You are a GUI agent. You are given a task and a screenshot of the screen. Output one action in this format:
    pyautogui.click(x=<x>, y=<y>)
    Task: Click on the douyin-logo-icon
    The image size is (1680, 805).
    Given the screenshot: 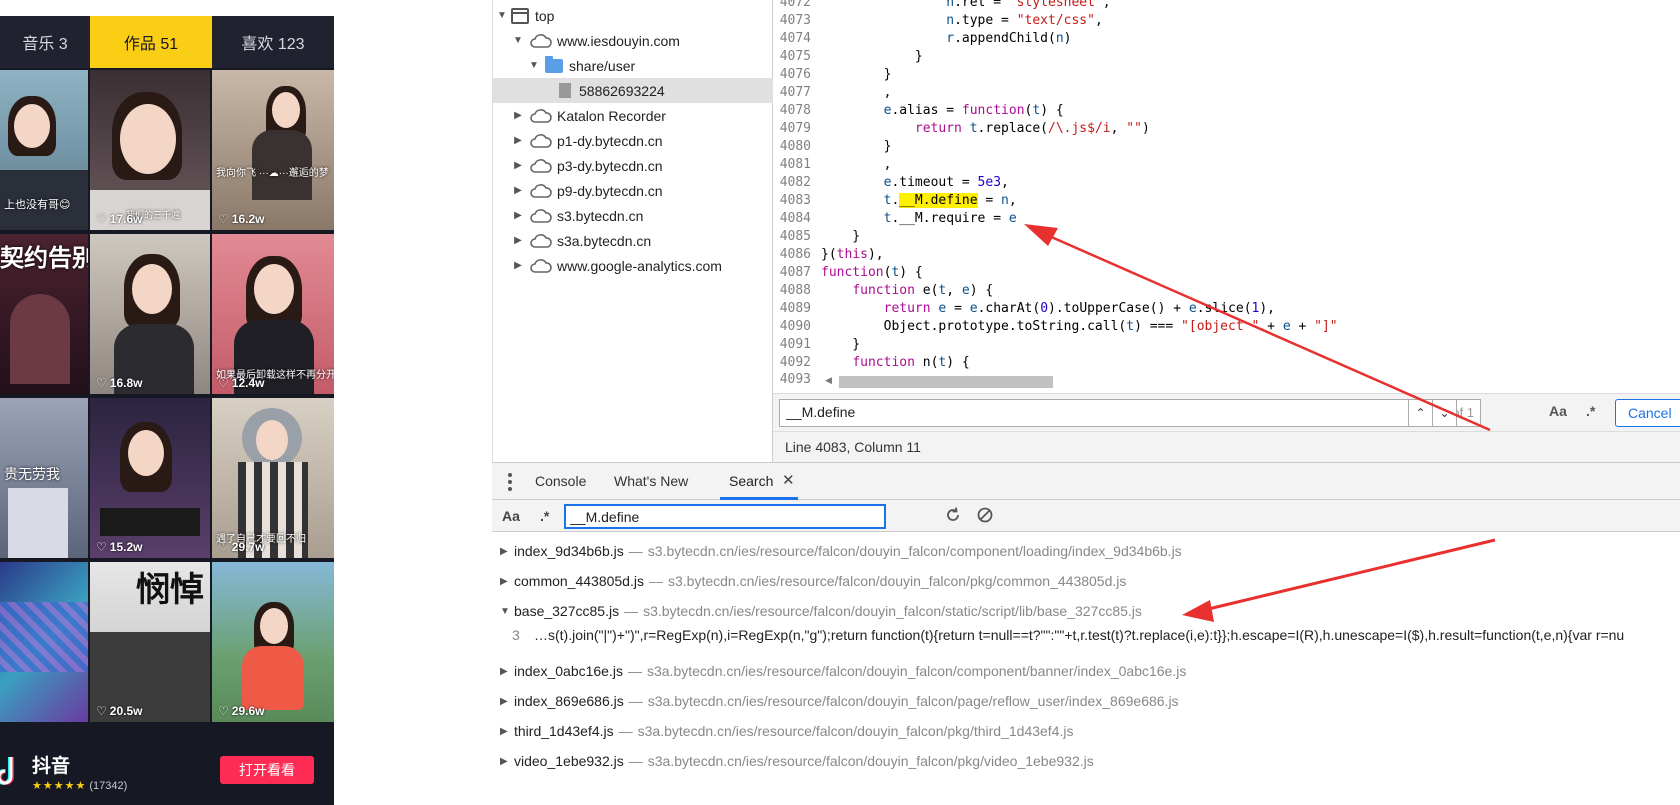 What is the action you would take?
    pyautogui.click(x=7, y=771)
    